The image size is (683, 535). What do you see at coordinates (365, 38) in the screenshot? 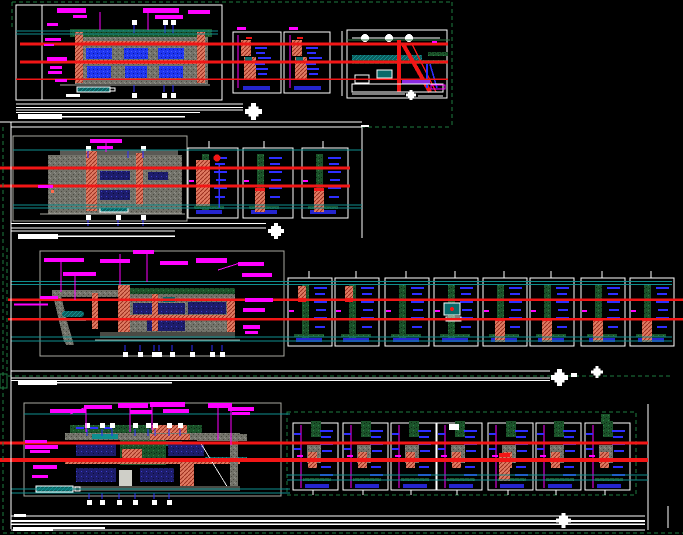
I see `grid-bubble` at bounding box center [365, 38].